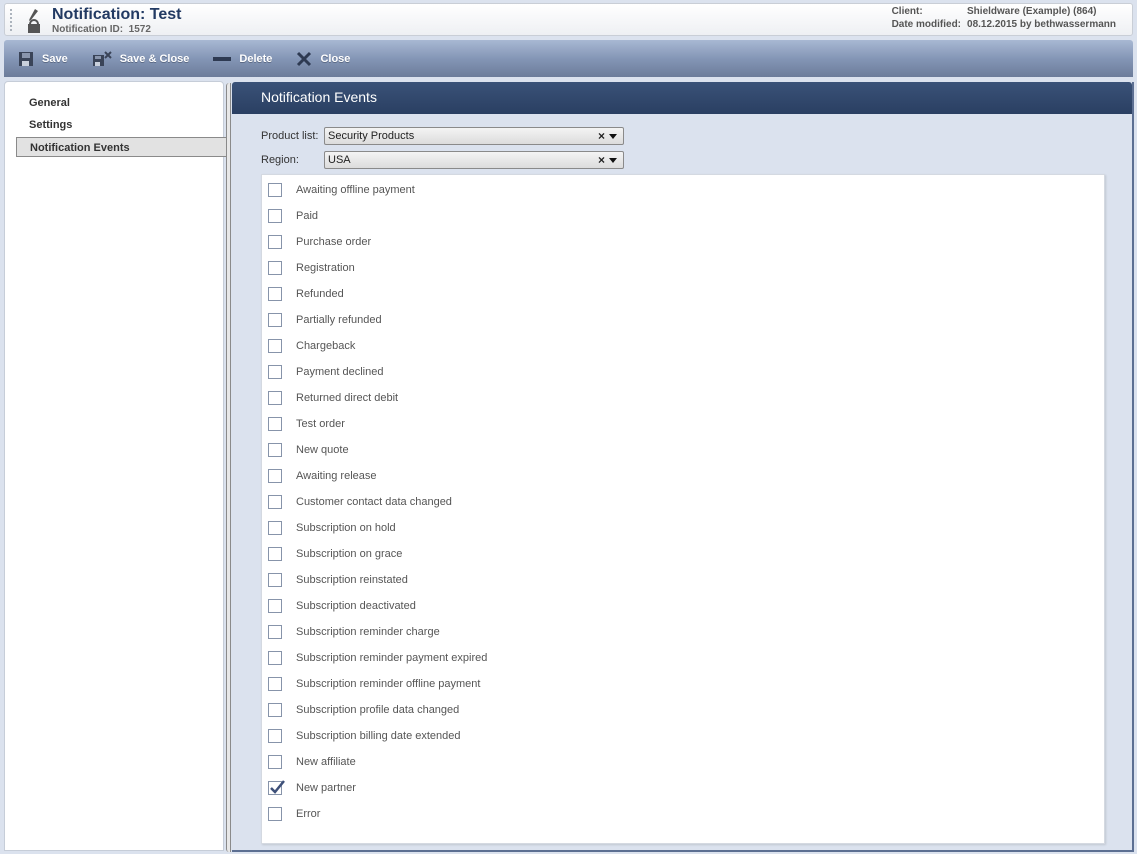 Image resolution: width=1137 pixels, height=854 pixels. What do you see at coordinates (364, 736) in the screenshot?
I see `event-checkbox-row: Subscription billing date extended` at bounding box center [364, 736].